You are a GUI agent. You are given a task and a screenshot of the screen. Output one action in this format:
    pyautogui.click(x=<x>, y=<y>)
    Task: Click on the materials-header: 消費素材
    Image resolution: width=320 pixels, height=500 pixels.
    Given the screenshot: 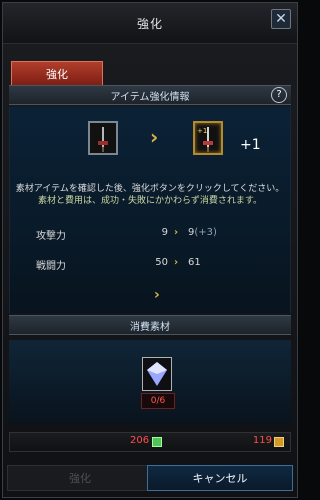 What is the action you would take?
    pyautogui.click(x=150, y=325)
    